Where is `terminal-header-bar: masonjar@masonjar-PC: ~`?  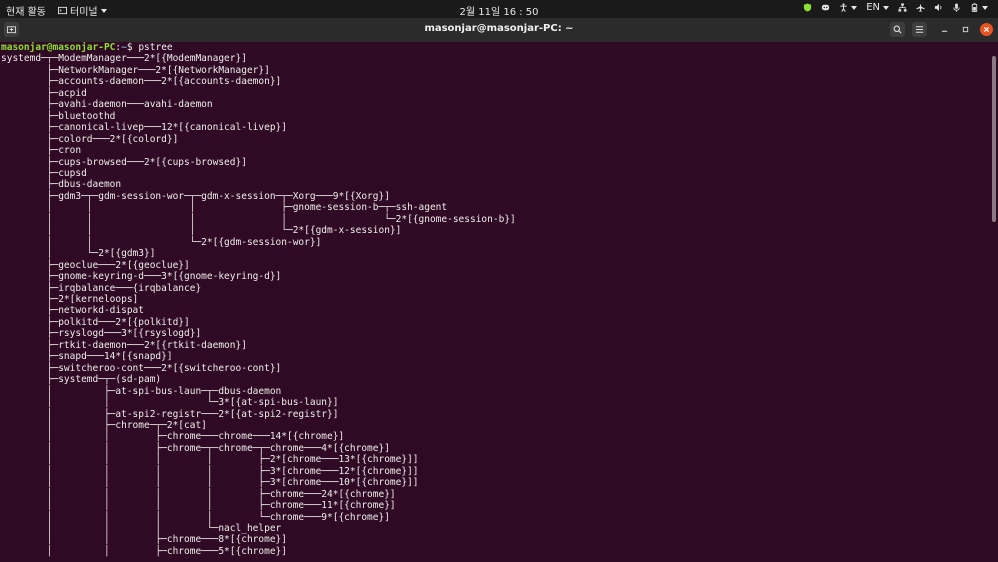 terminal-header-bar: masonjar@masonjar-PC: ~ is located at coordinates (499, 30).